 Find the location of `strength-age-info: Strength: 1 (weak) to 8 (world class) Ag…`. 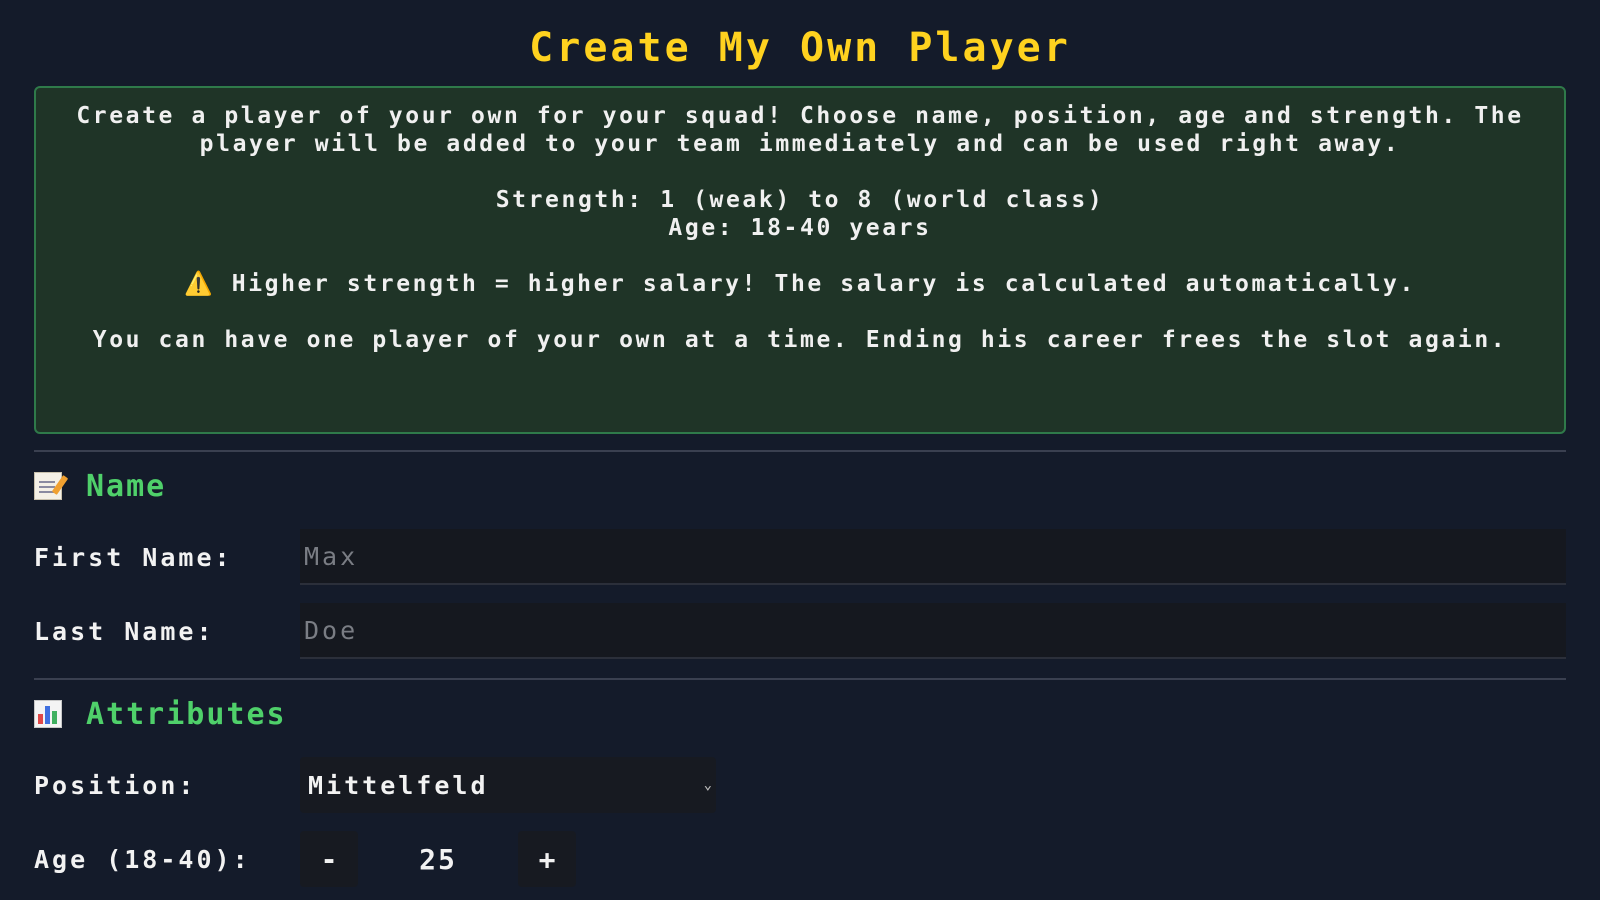

strength-age-info: Strength: 1 (weak) to 8 (world class) Ag… is located at coordinates (800, 214).